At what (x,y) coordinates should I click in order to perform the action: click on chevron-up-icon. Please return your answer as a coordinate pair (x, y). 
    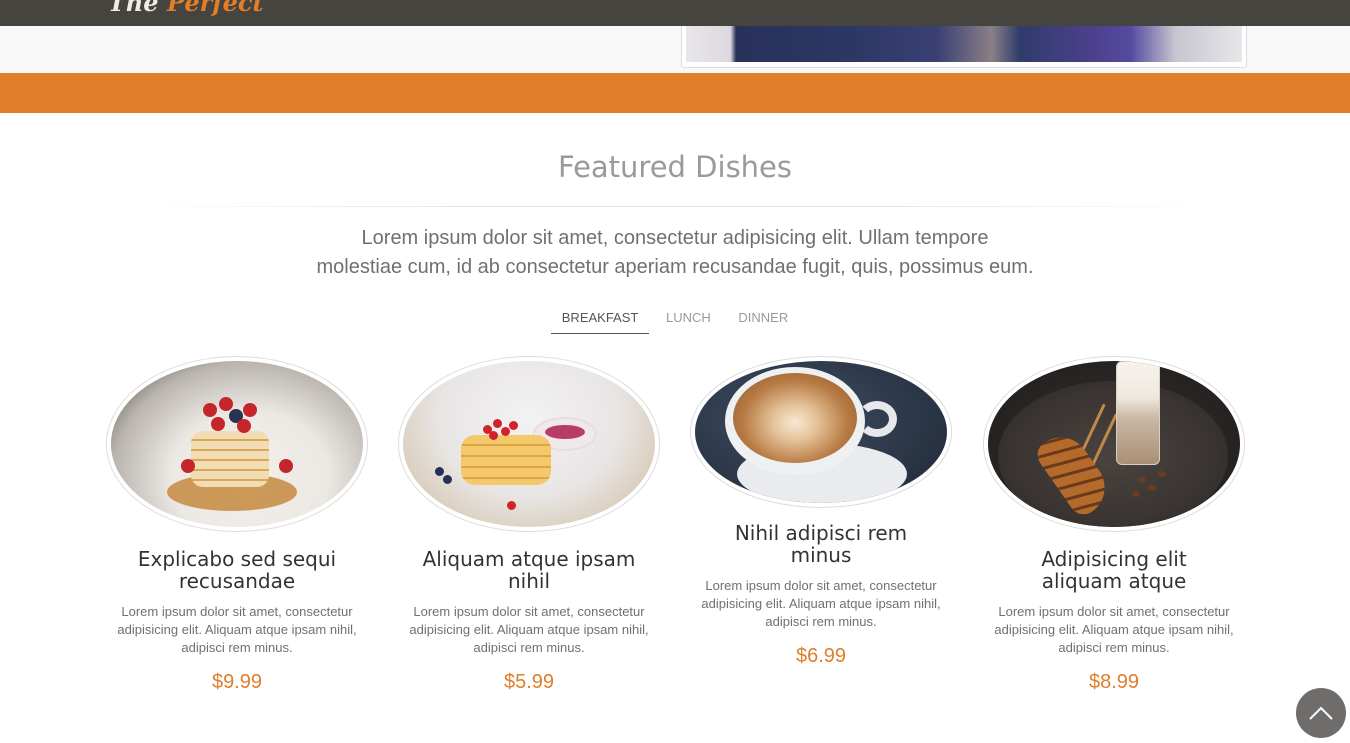
    Looking at the image, I should click on (1321, 713).